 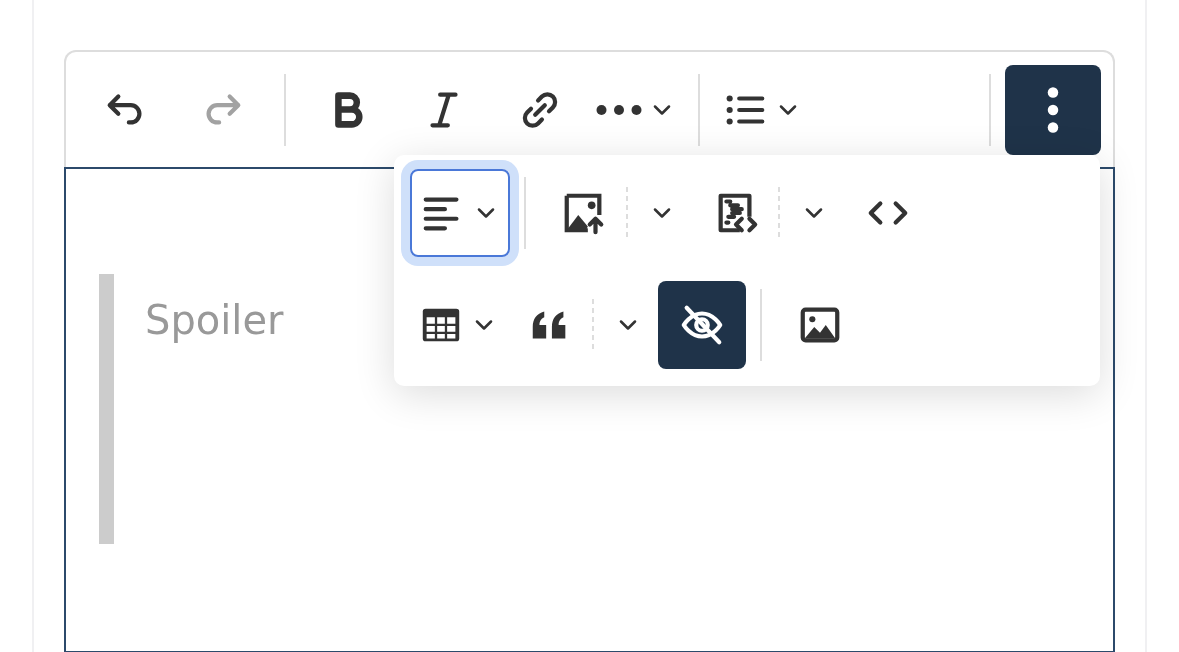 I want to click on more-items-button, so click(x=1053, y=109).